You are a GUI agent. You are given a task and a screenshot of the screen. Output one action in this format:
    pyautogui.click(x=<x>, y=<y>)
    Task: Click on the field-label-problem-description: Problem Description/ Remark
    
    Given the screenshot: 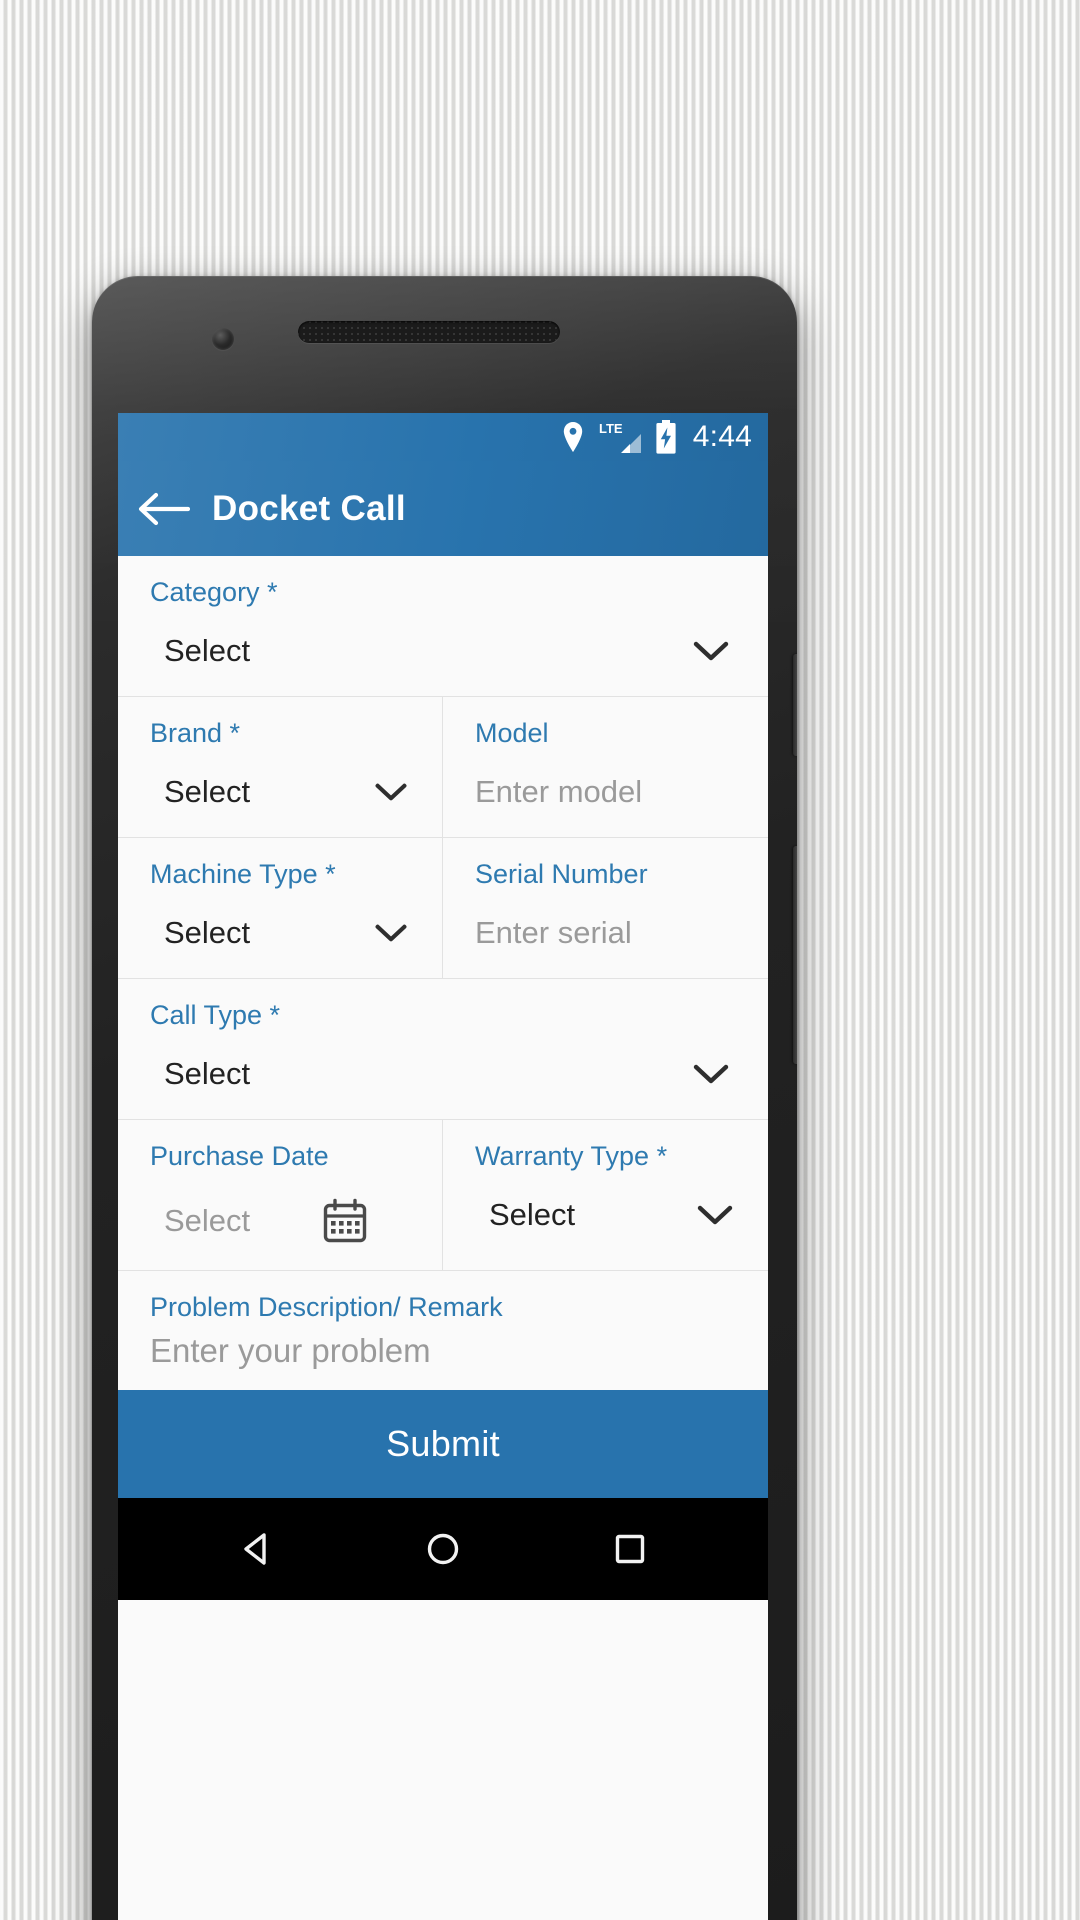 What is the action you would take?
    pyautogui.click(x=326, y=1306)
    